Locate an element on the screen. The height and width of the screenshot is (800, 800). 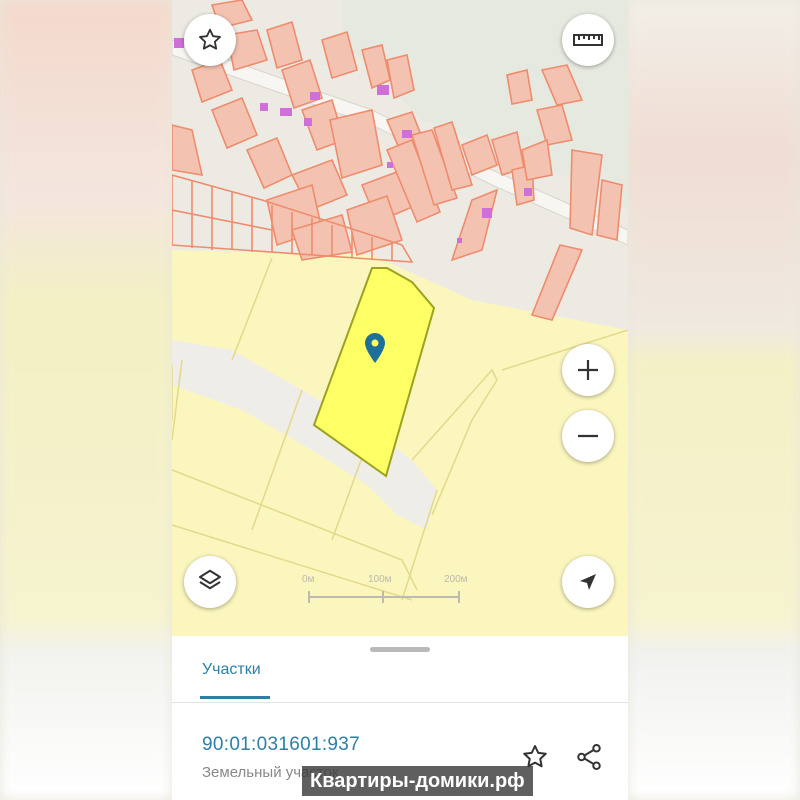
navigation-arrow-icon is located at coordinates (588, 582).